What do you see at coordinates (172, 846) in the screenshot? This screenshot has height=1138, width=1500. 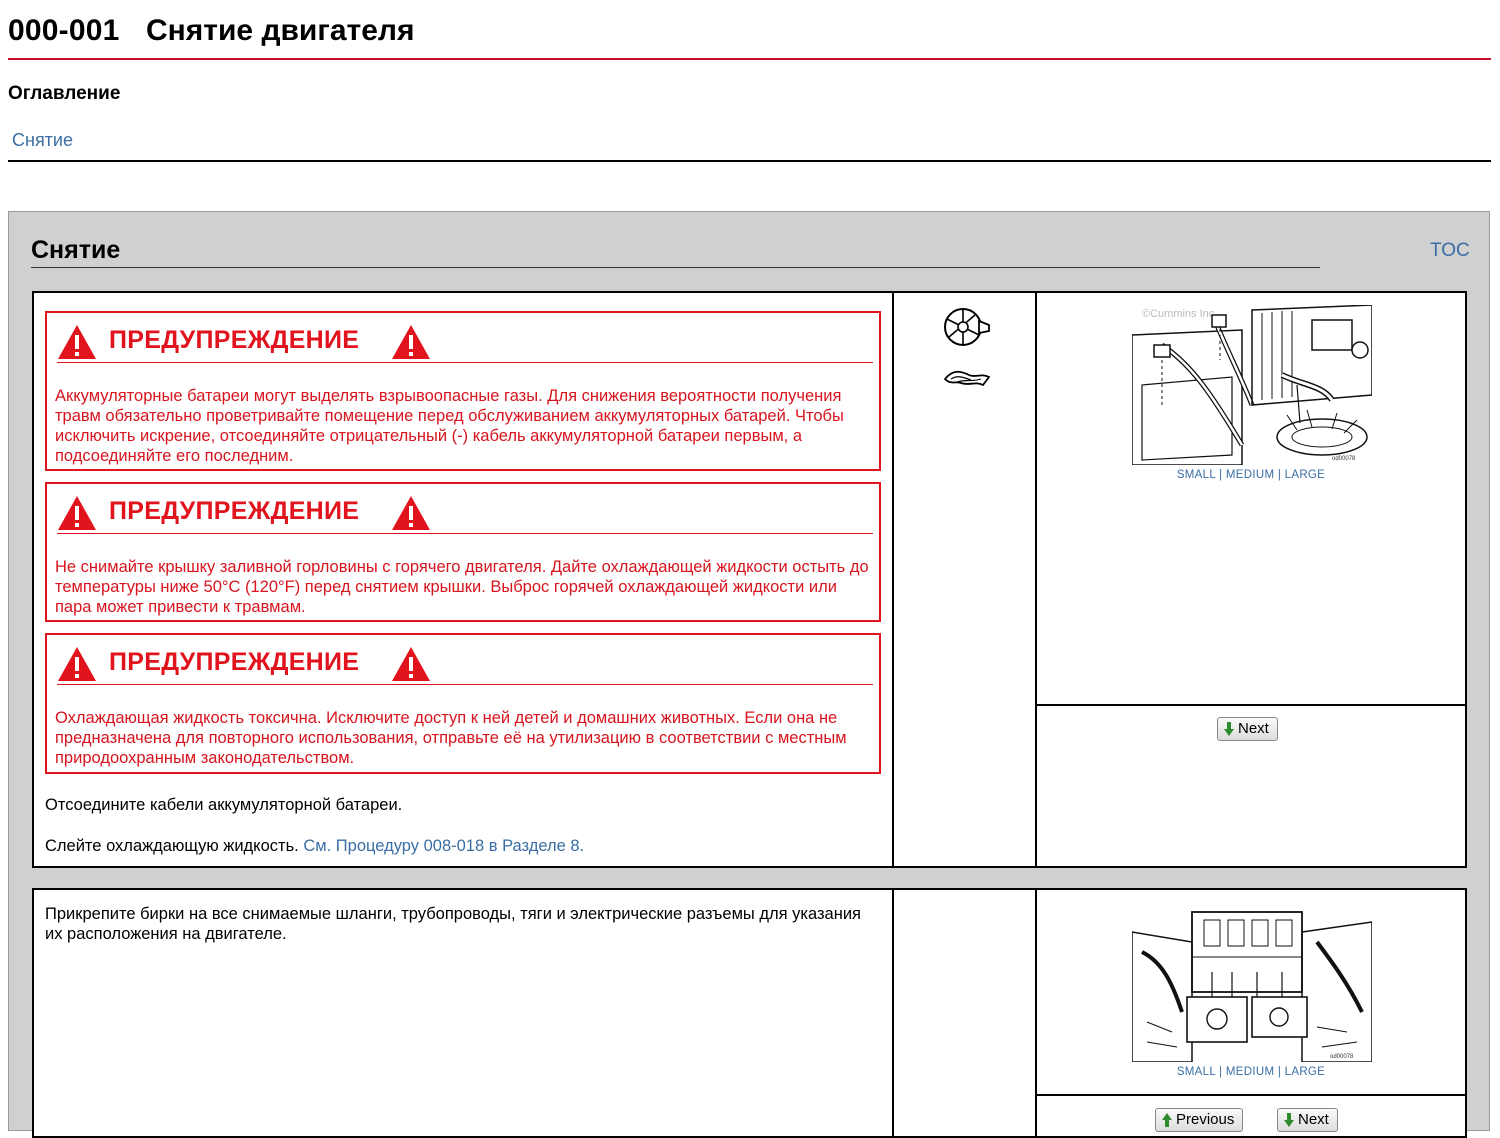 I see `instruction-label: Слейте охлаждающую жидкость.` at bounding box center [172, 846].